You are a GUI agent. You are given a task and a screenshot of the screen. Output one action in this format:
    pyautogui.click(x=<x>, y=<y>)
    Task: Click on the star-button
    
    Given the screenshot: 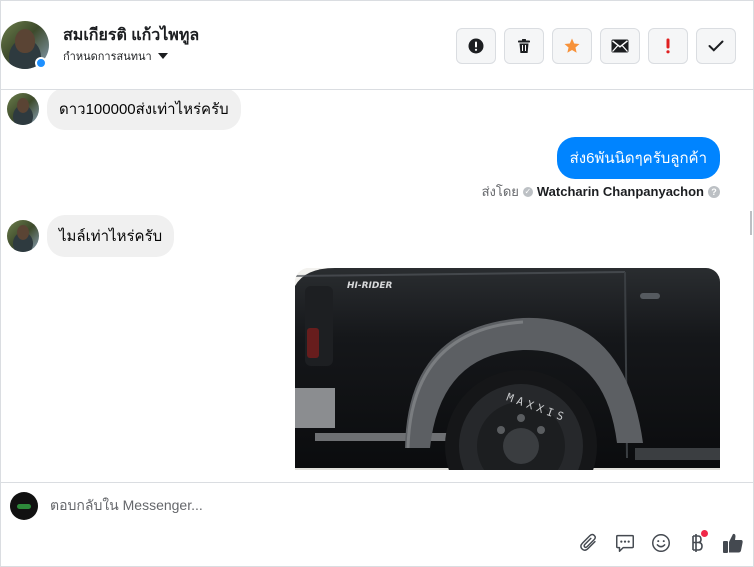 What is the action you would take?
    pyautogui.click(x=572, y=46)
    